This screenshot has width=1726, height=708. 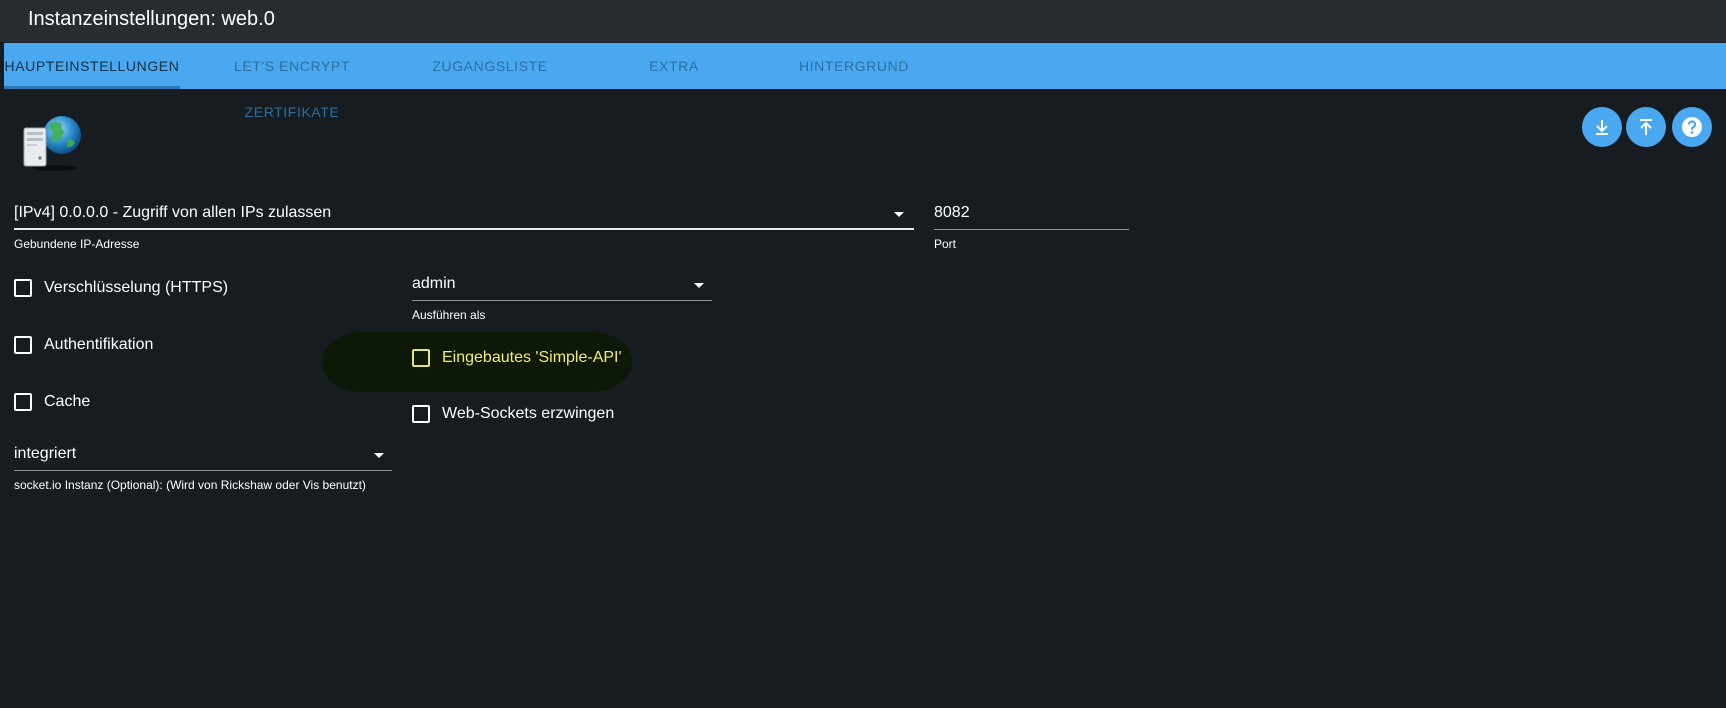 I want to click on run-as-hint: Ausführen als, so click(x=449, y=315).